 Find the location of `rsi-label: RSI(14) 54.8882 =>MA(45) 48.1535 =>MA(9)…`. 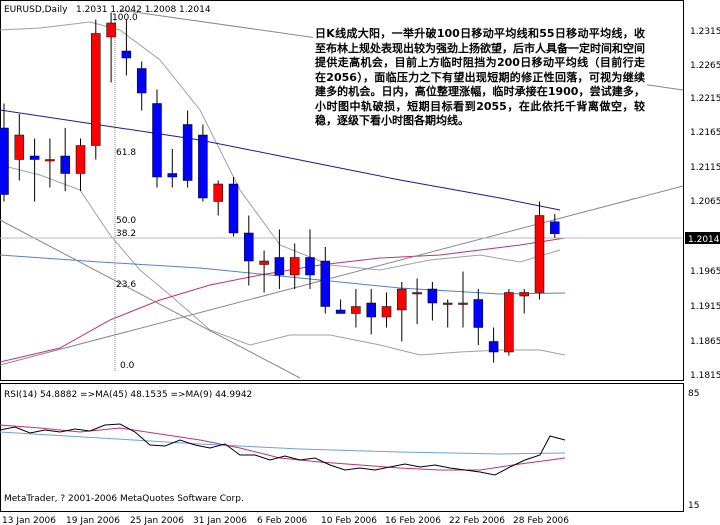

rsi-label: RSI(14) 54.8882 =>MA(45) 48.1535 =>MA(9)… is located at coordinates (128, 395).